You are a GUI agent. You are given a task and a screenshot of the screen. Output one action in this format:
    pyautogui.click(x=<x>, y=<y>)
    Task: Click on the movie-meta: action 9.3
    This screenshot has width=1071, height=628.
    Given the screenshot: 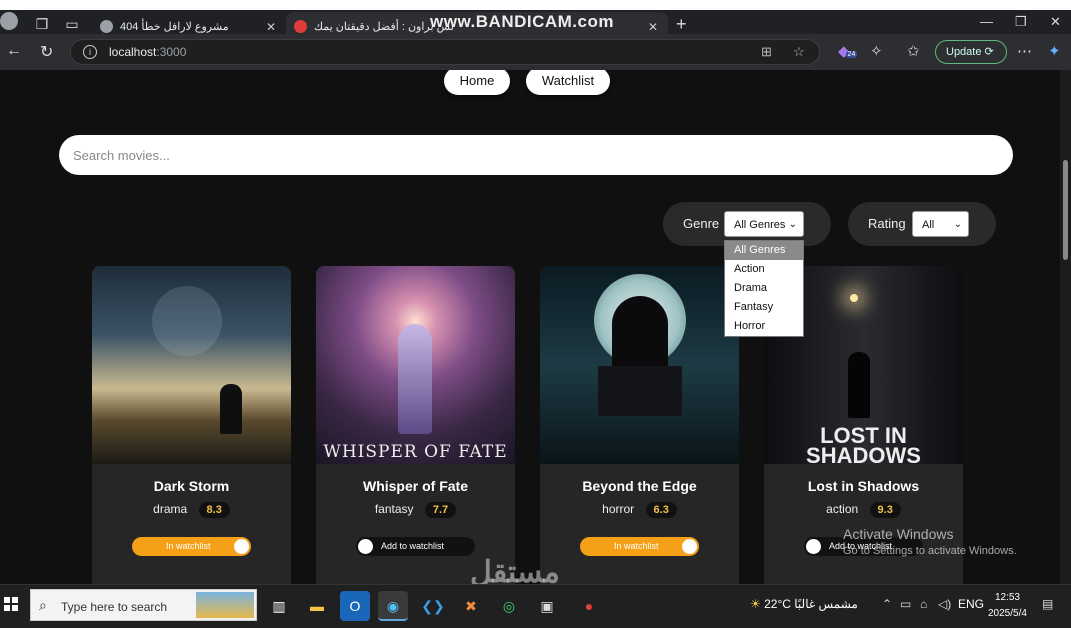 What is the action you would take?
    pyautogui.click(x=863, y=510)
    